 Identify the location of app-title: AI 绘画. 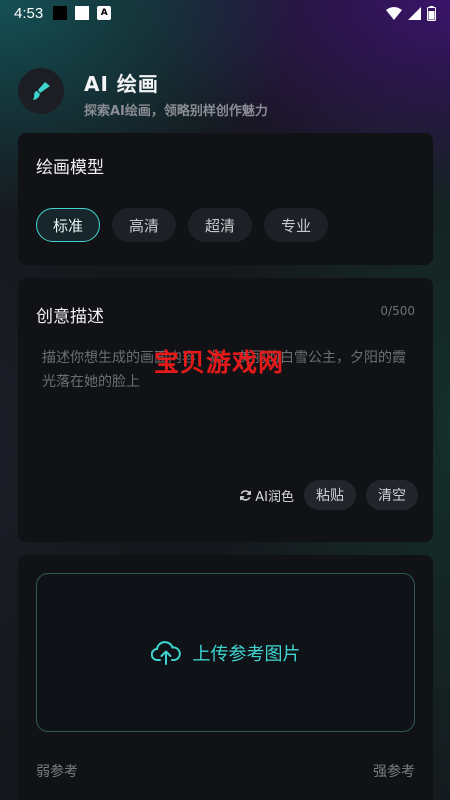
(121, 84).